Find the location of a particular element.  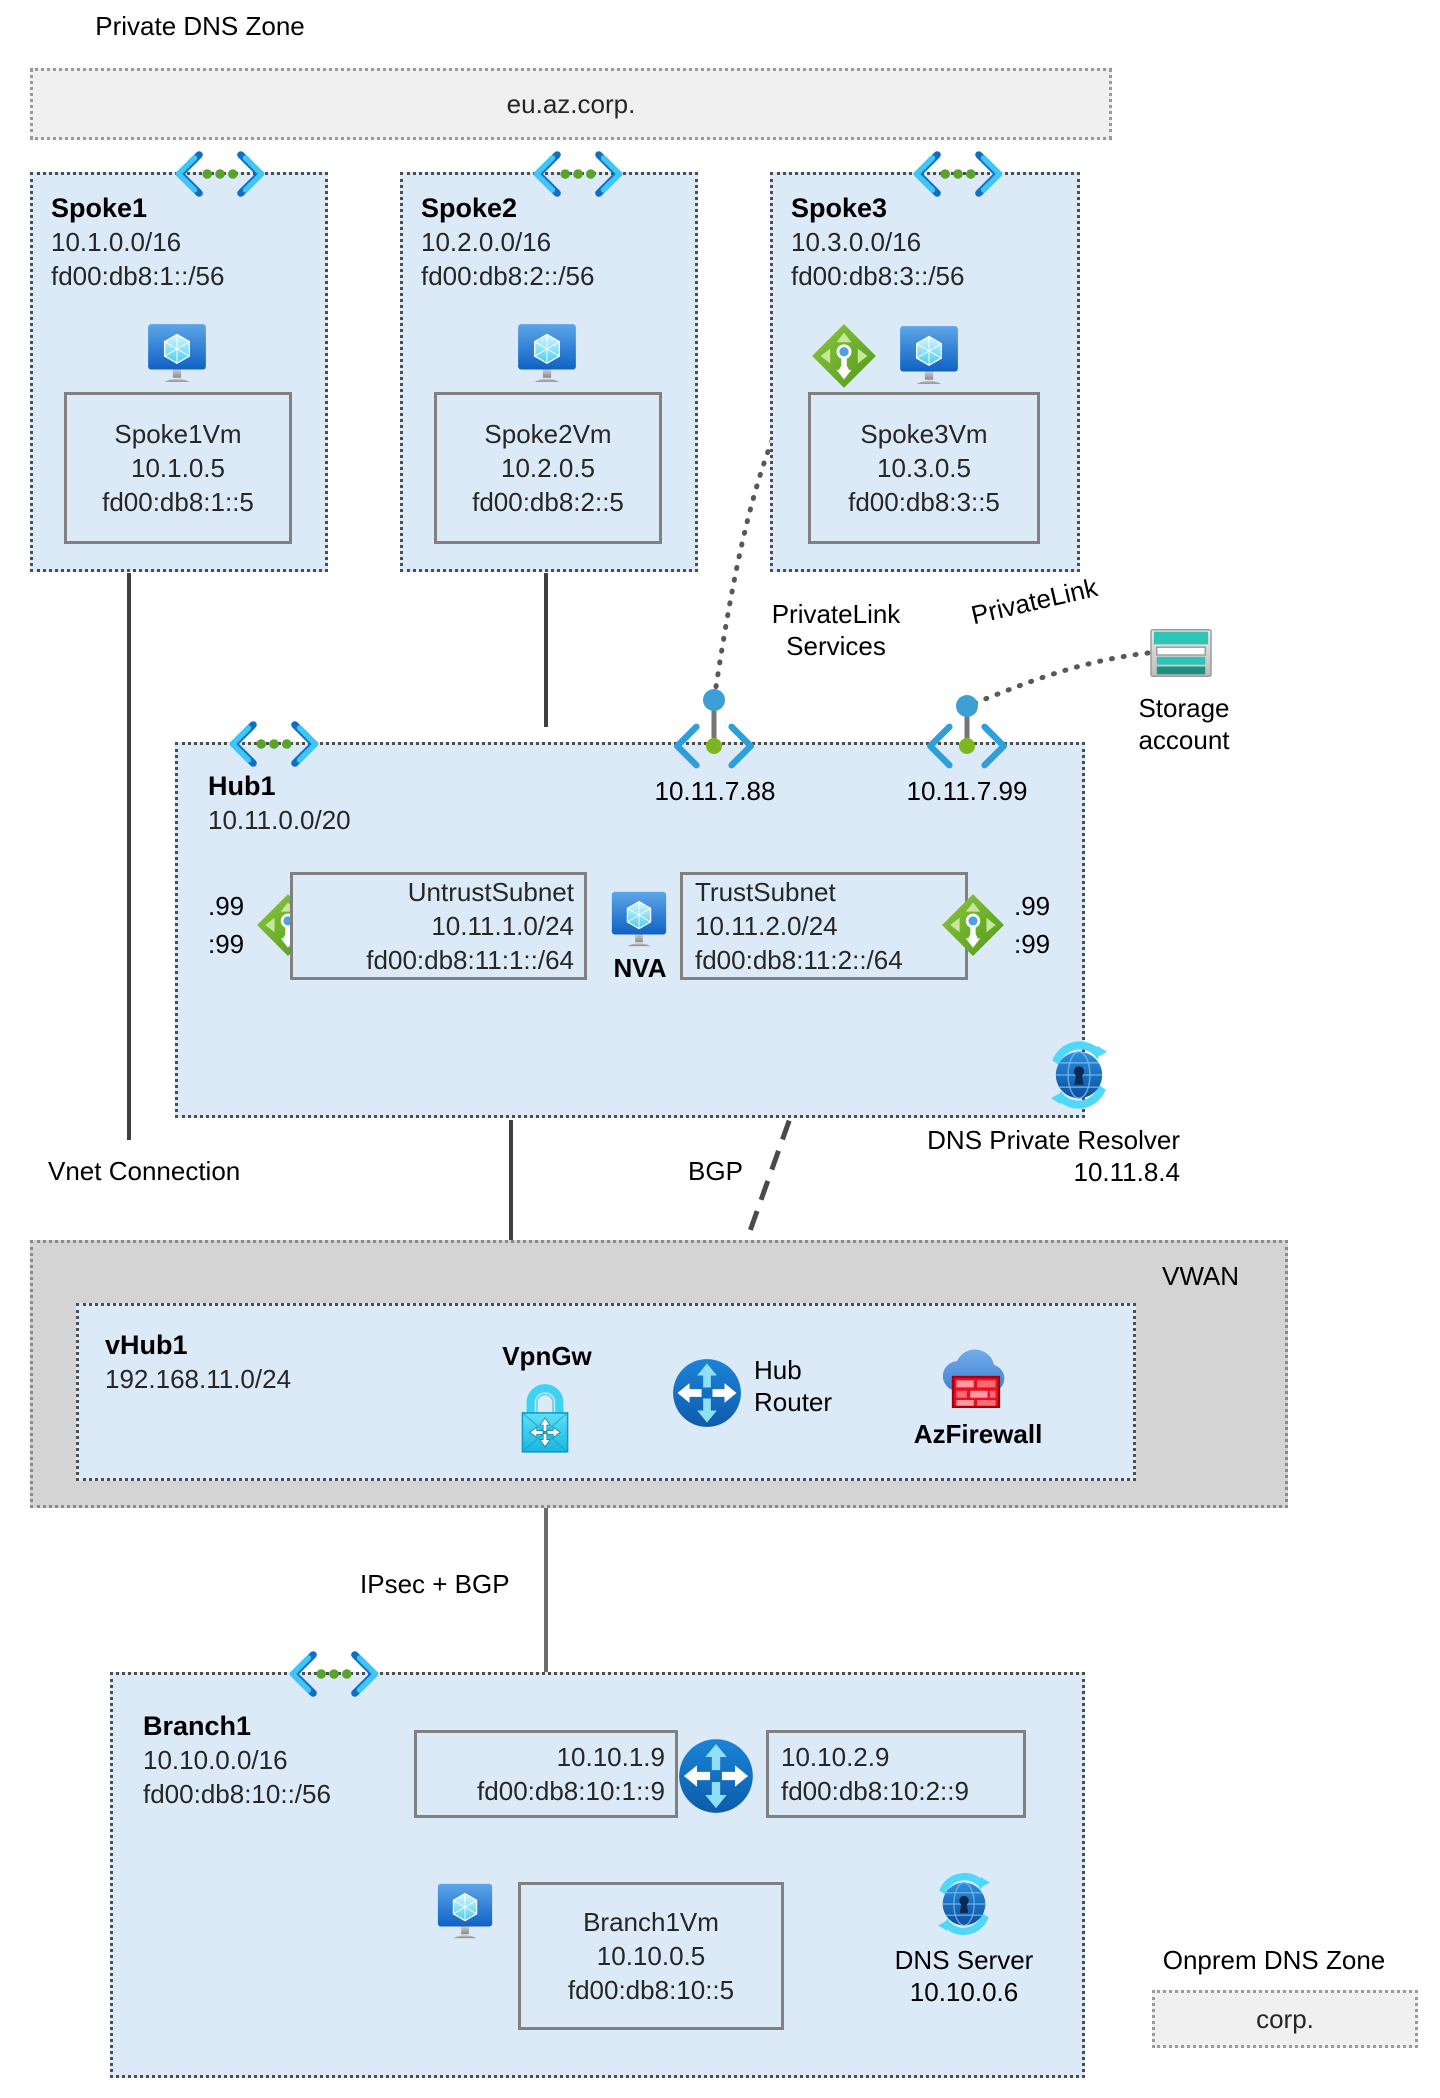

onprem-dns-zone-box: corp. is located at coordinates (1285, 2019).